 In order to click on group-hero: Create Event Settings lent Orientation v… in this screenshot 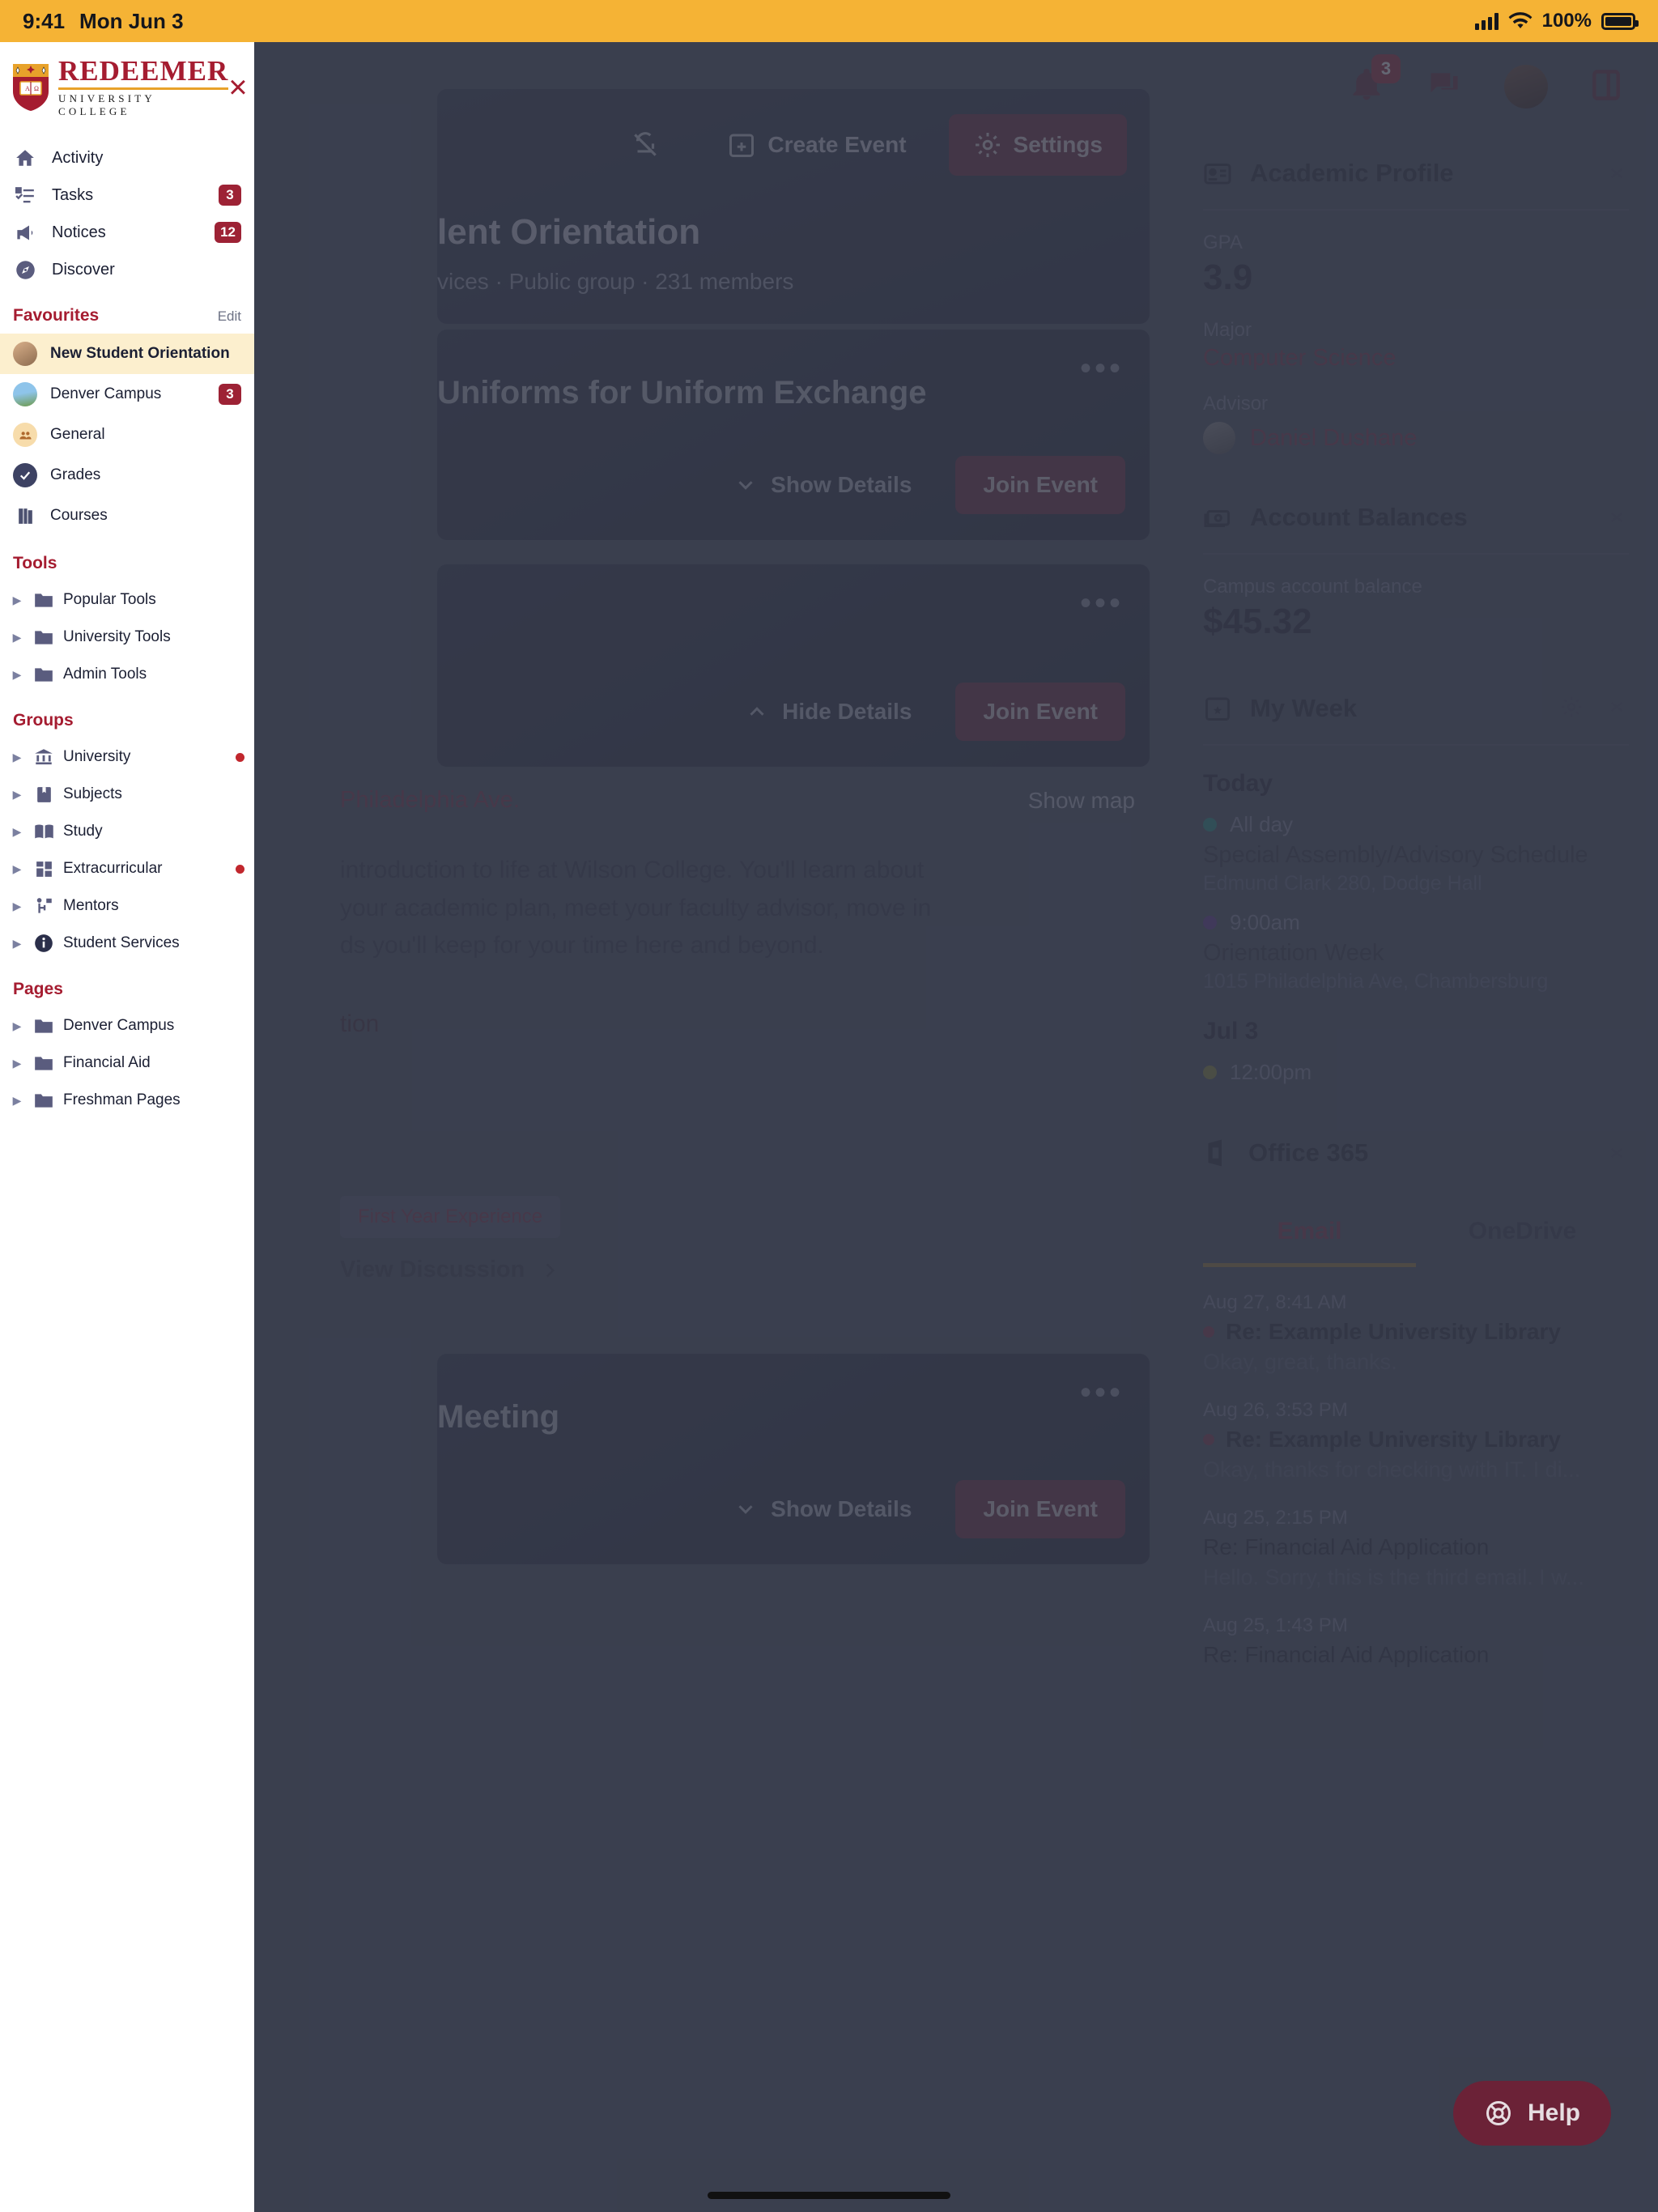, I will do `click(793, 207)`.